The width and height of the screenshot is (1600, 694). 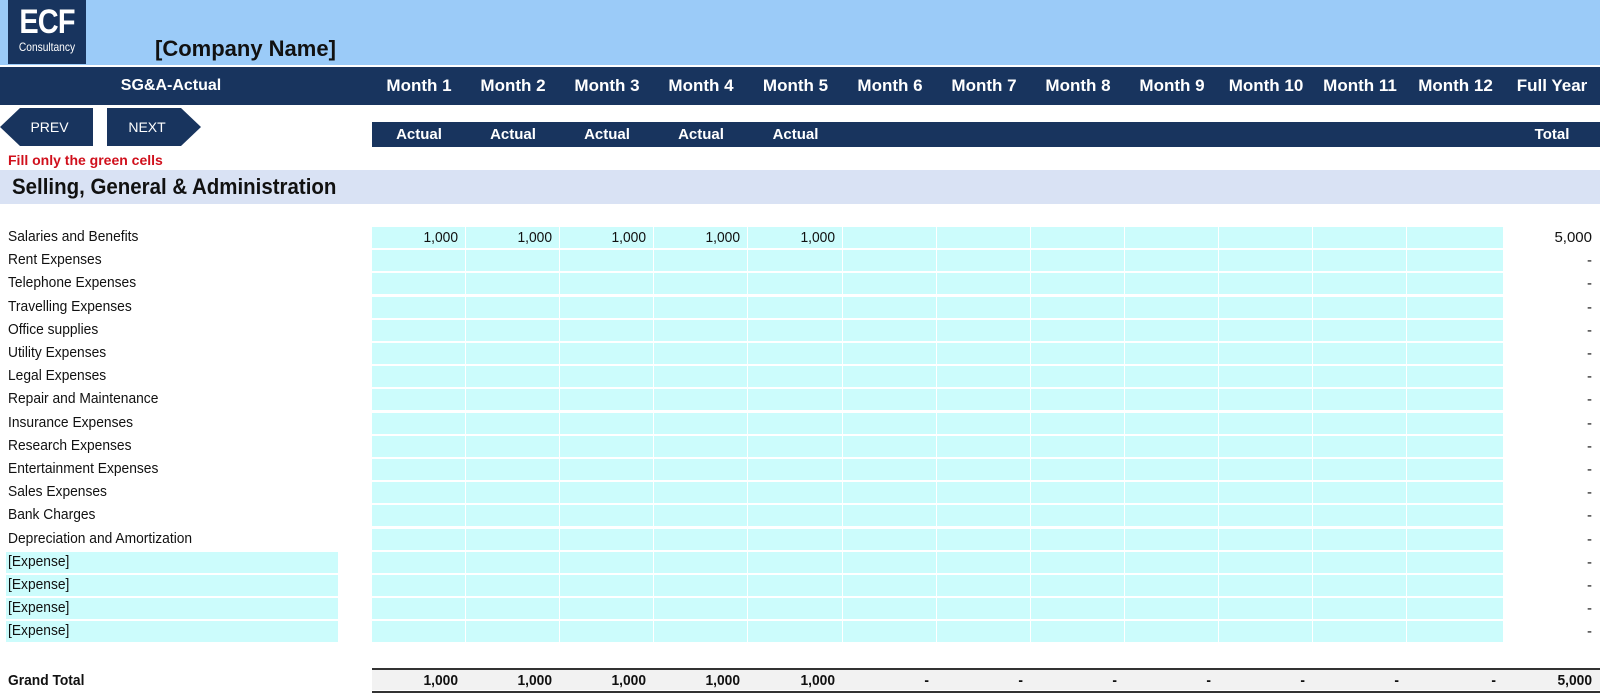 What do you see at coordinates (71, 422) in the screenshot?
I see `row-label: Insurance Expenses` at bounding box center [71, 422].